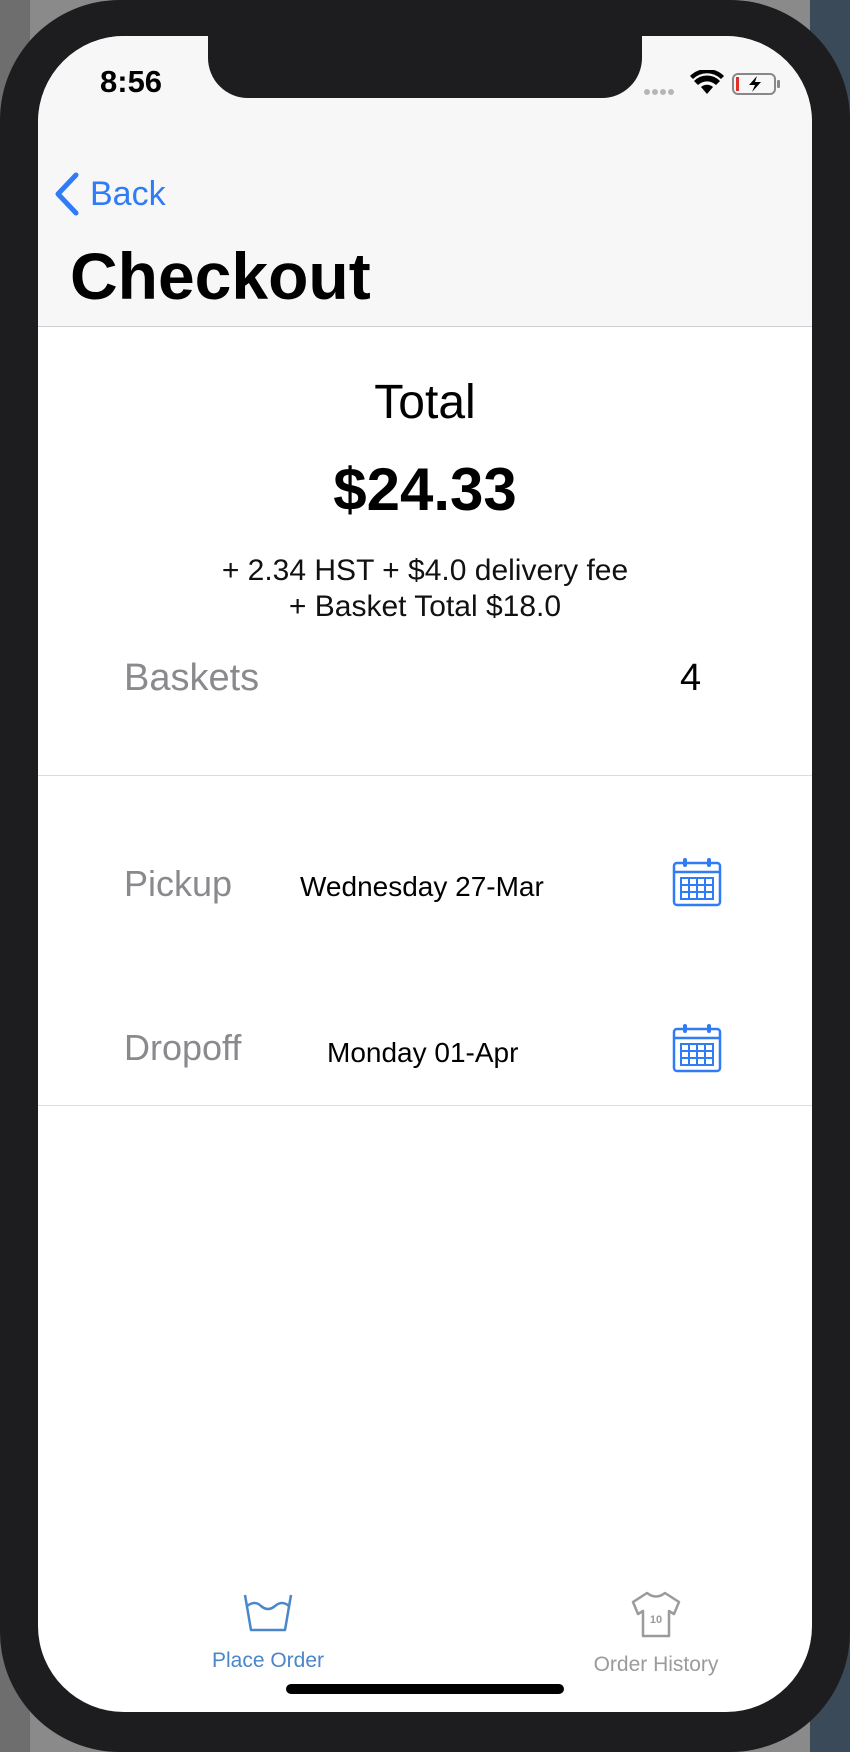 The width and height of the screenshot is (850, 1752). Describe the element at coordinates (183, 1047) in the screenshot. I see `dropoff-label: Dropoff` at that location.